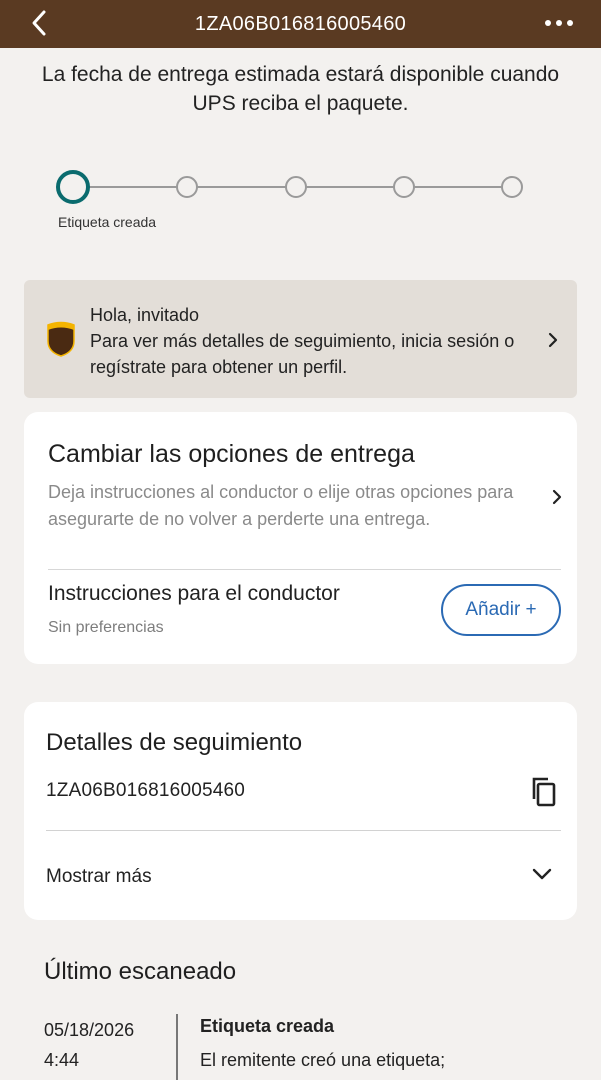  What do you see at coordinates (62, 1060) in the screenshot?
I see `last-scan-time: 4:44` at bounding box center [62, 1060].